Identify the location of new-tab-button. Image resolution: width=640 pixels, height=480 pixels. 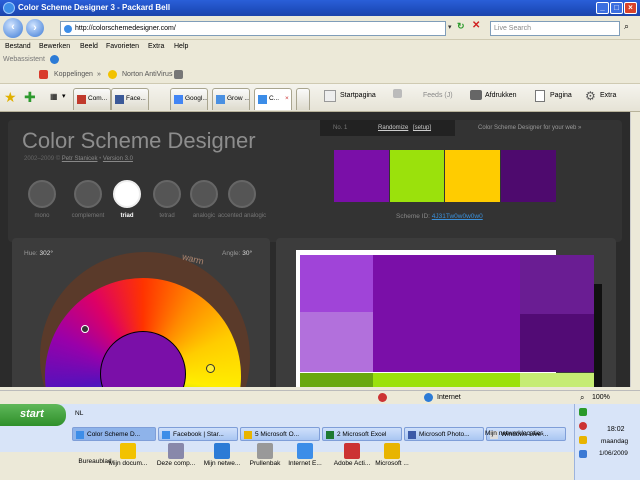
(303, 99).